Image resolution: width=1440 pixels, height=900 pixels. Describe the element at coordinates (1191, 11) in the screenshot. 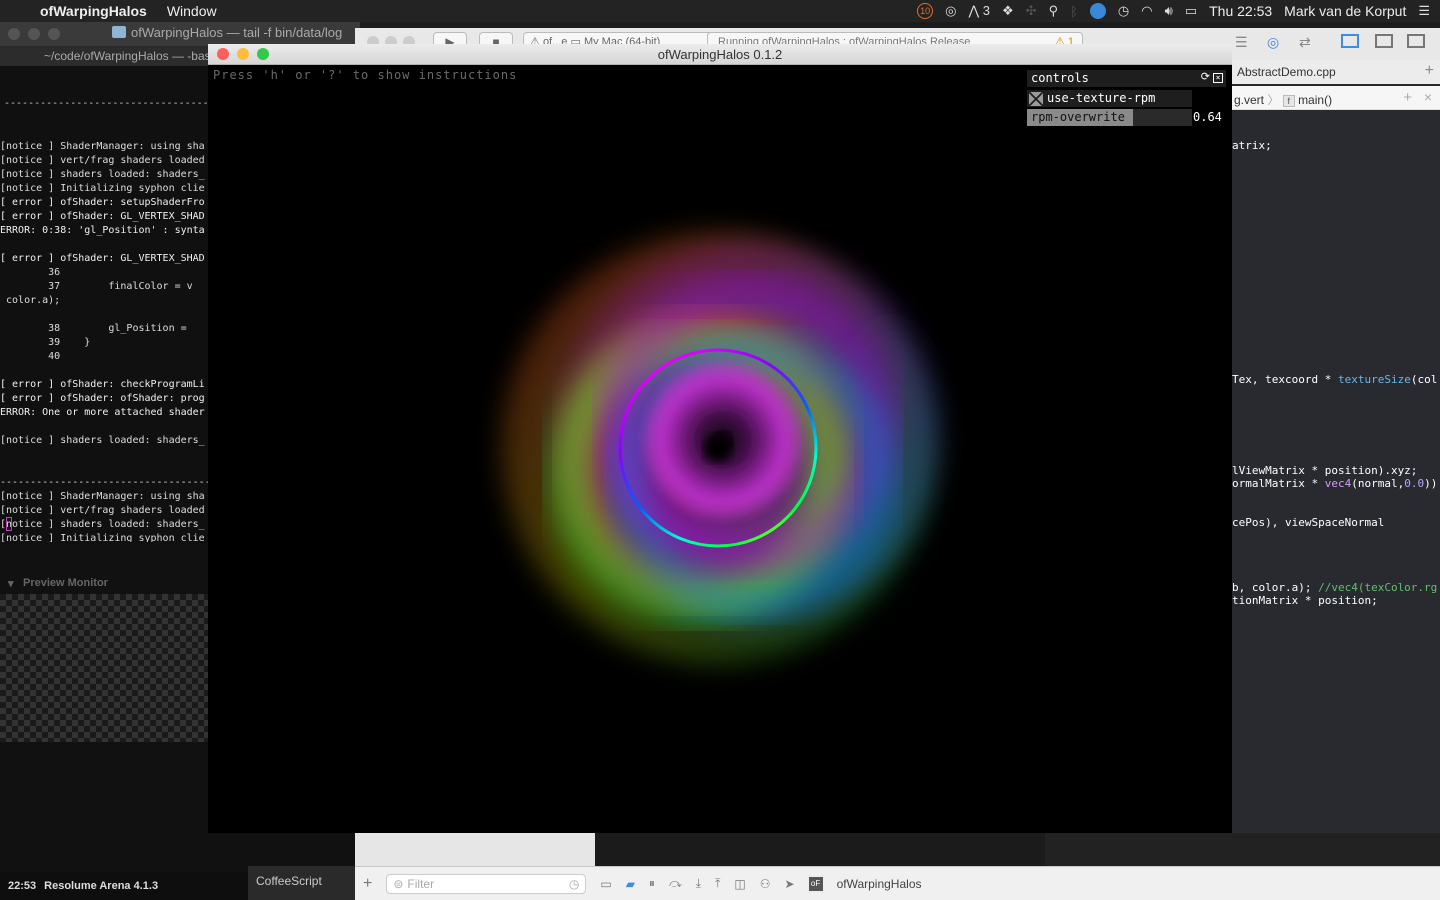

I see `battery-icon: ▭` at that location.